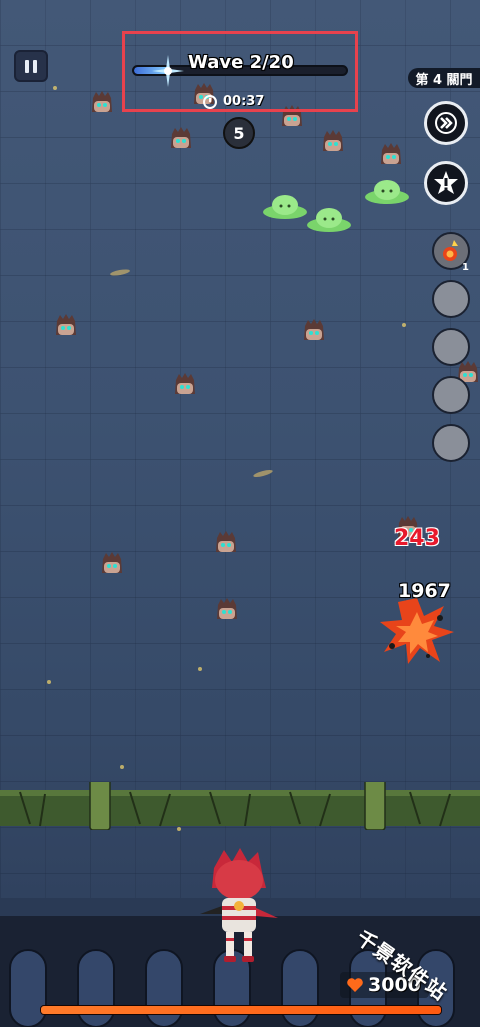  I want to click on bamboo-fence, so click(240, 806).